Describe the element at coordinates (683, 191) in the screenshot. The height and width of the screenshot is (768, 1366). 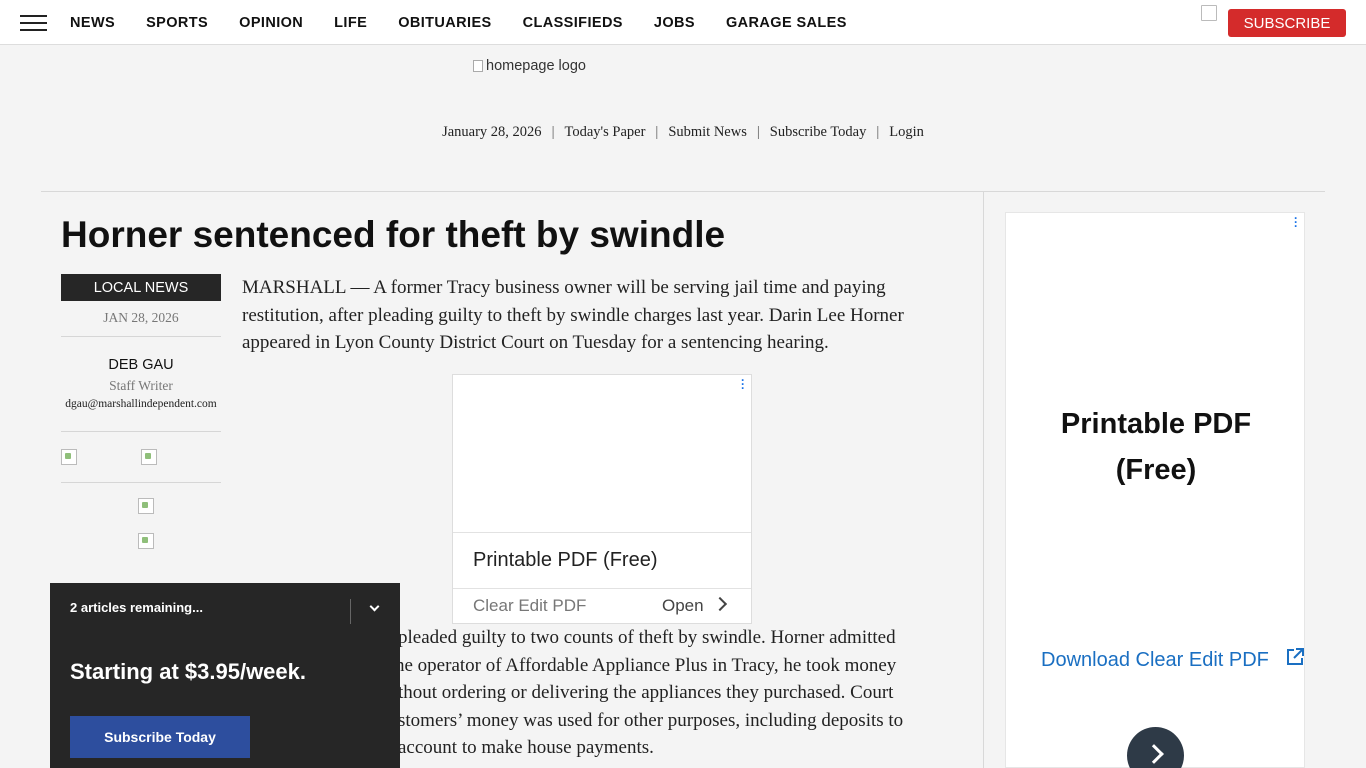
I see `content-divider` at that location.